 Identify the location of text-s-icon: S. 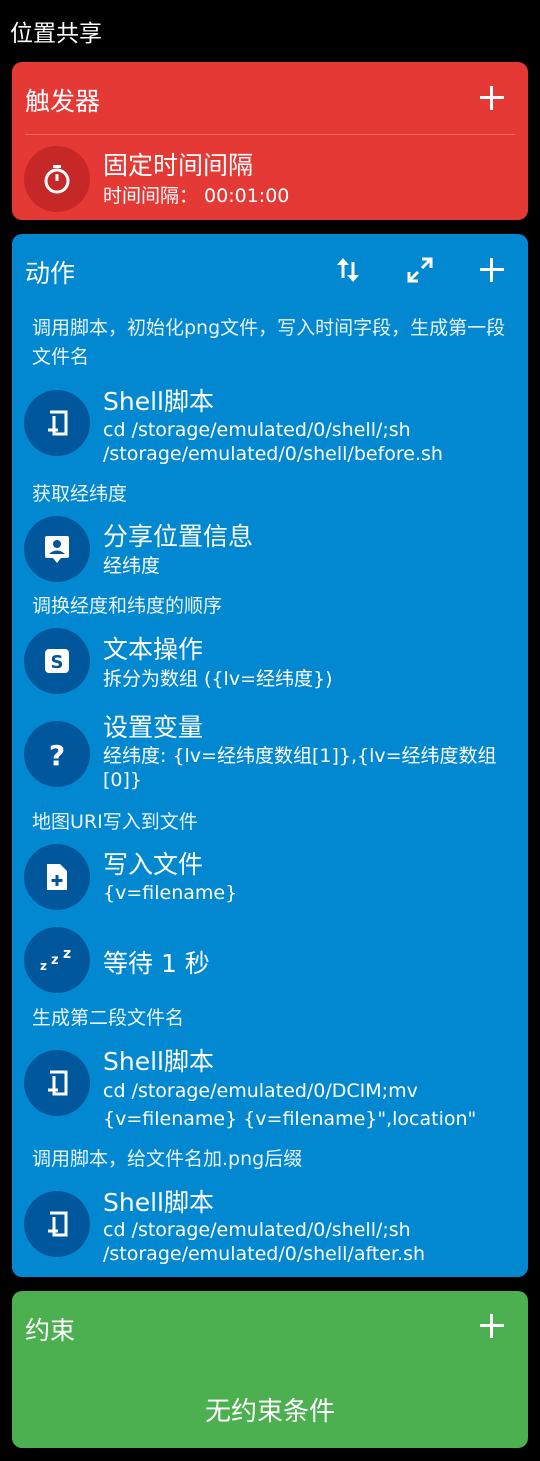
(57, 661).